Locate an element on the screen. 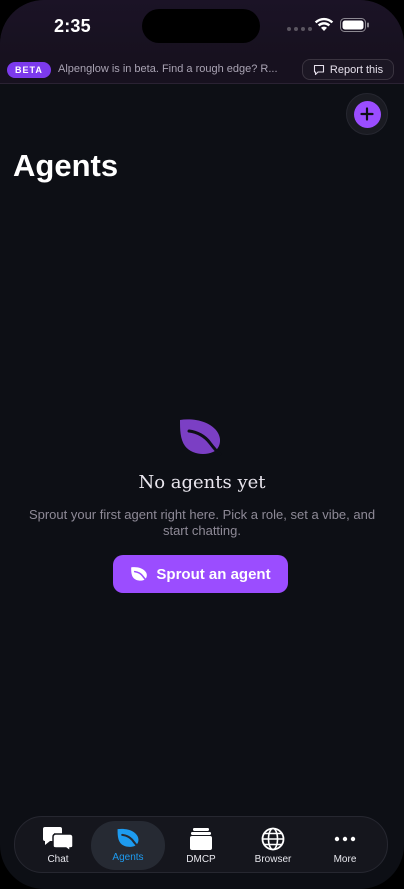 The height and width of the screenshot is (889, 404). tab-label: Chat is located at coordinates (58, 859).